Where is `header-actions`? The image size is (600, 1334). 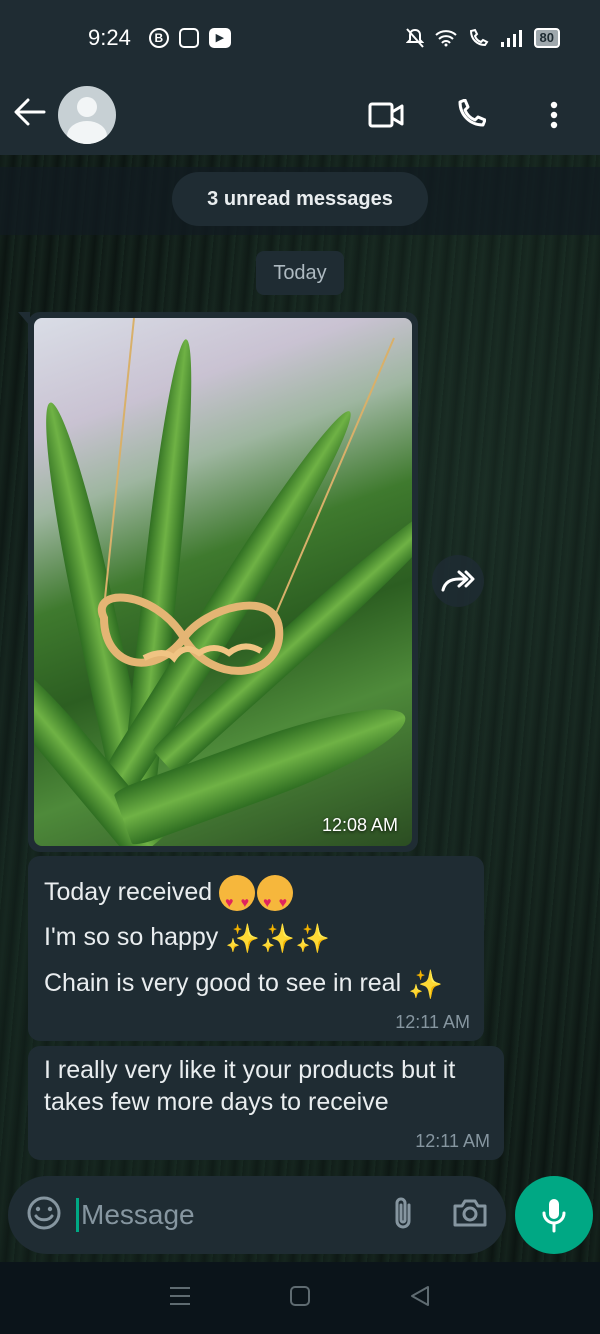 header-actions is located at coordinates (477, 115).